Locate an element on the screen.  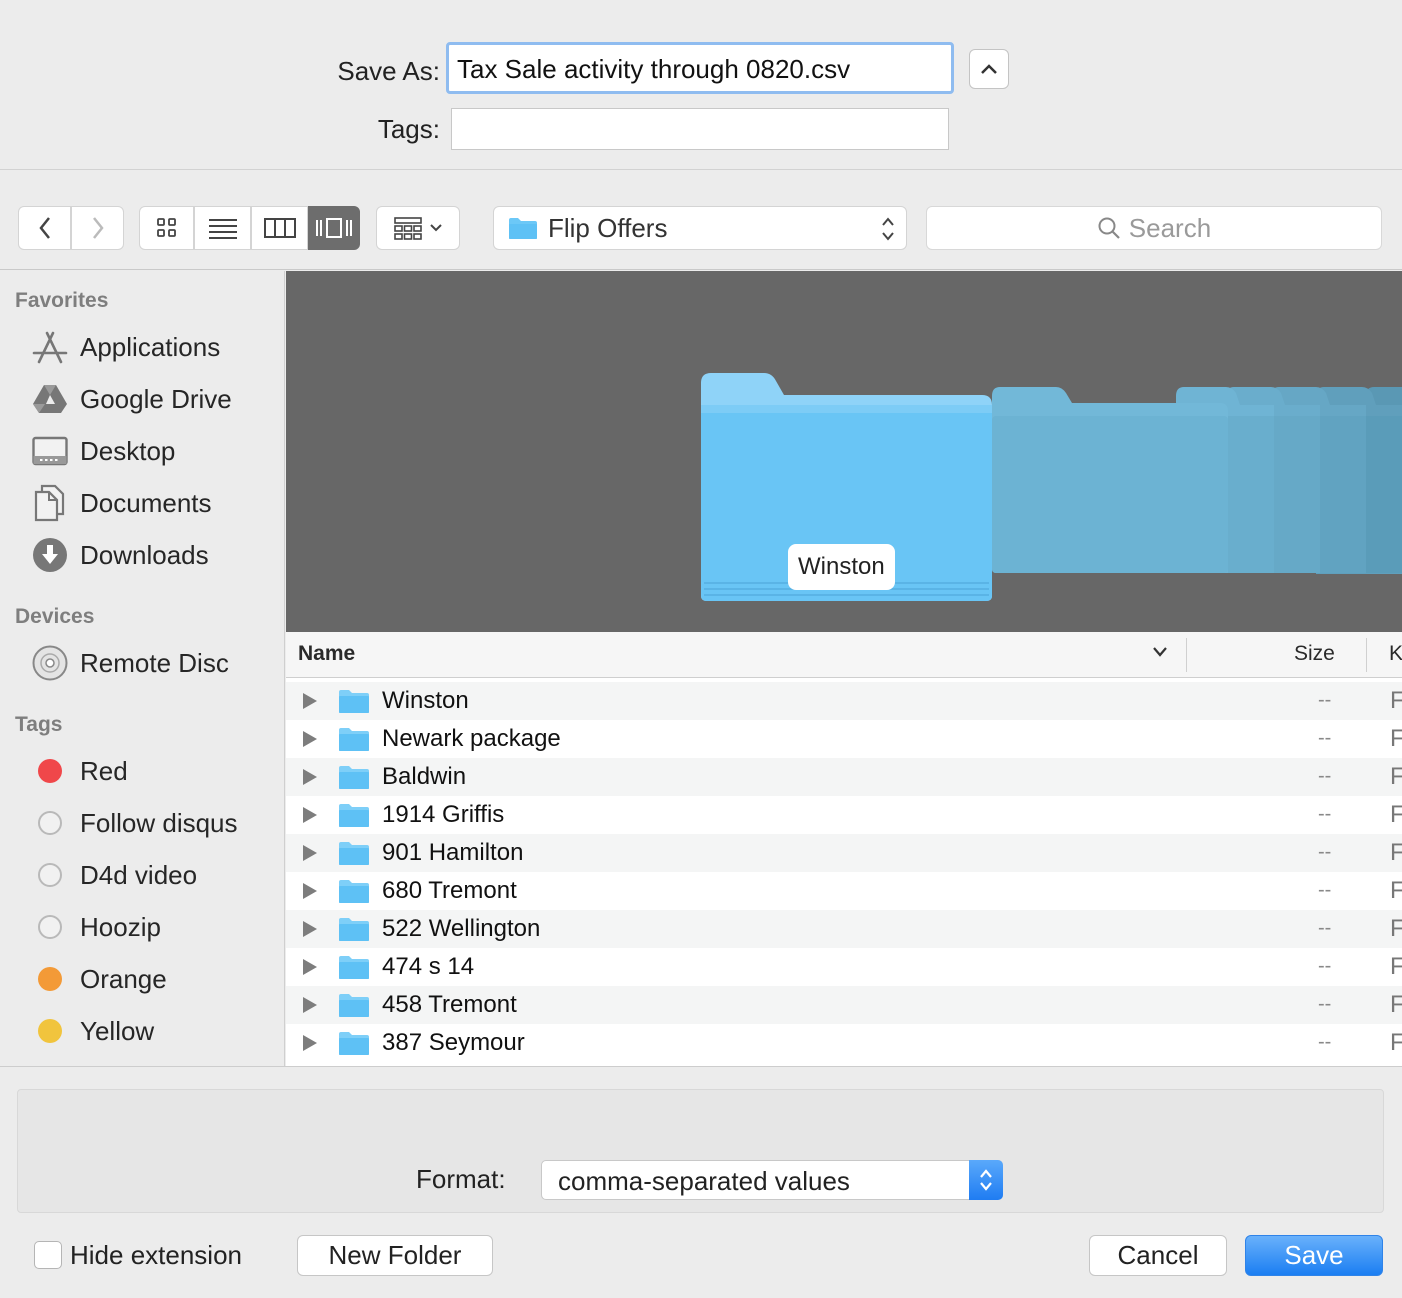
row-name: 387 Seymour is located at coordinates (453, 1042).